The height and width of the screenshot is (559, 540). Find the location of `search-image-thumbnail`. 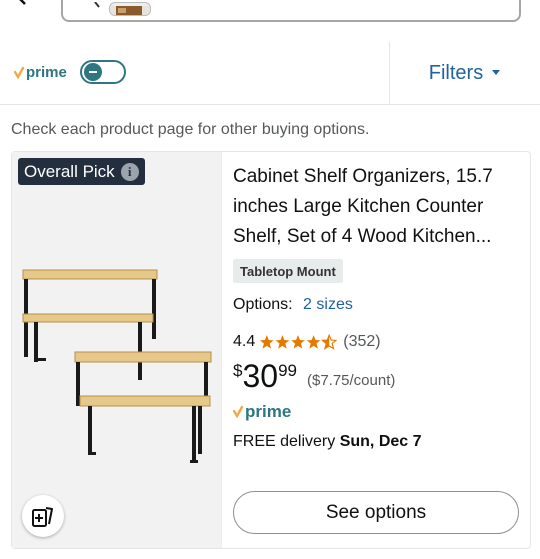

search-image-thumbnail is located at coordinates (130, 9).